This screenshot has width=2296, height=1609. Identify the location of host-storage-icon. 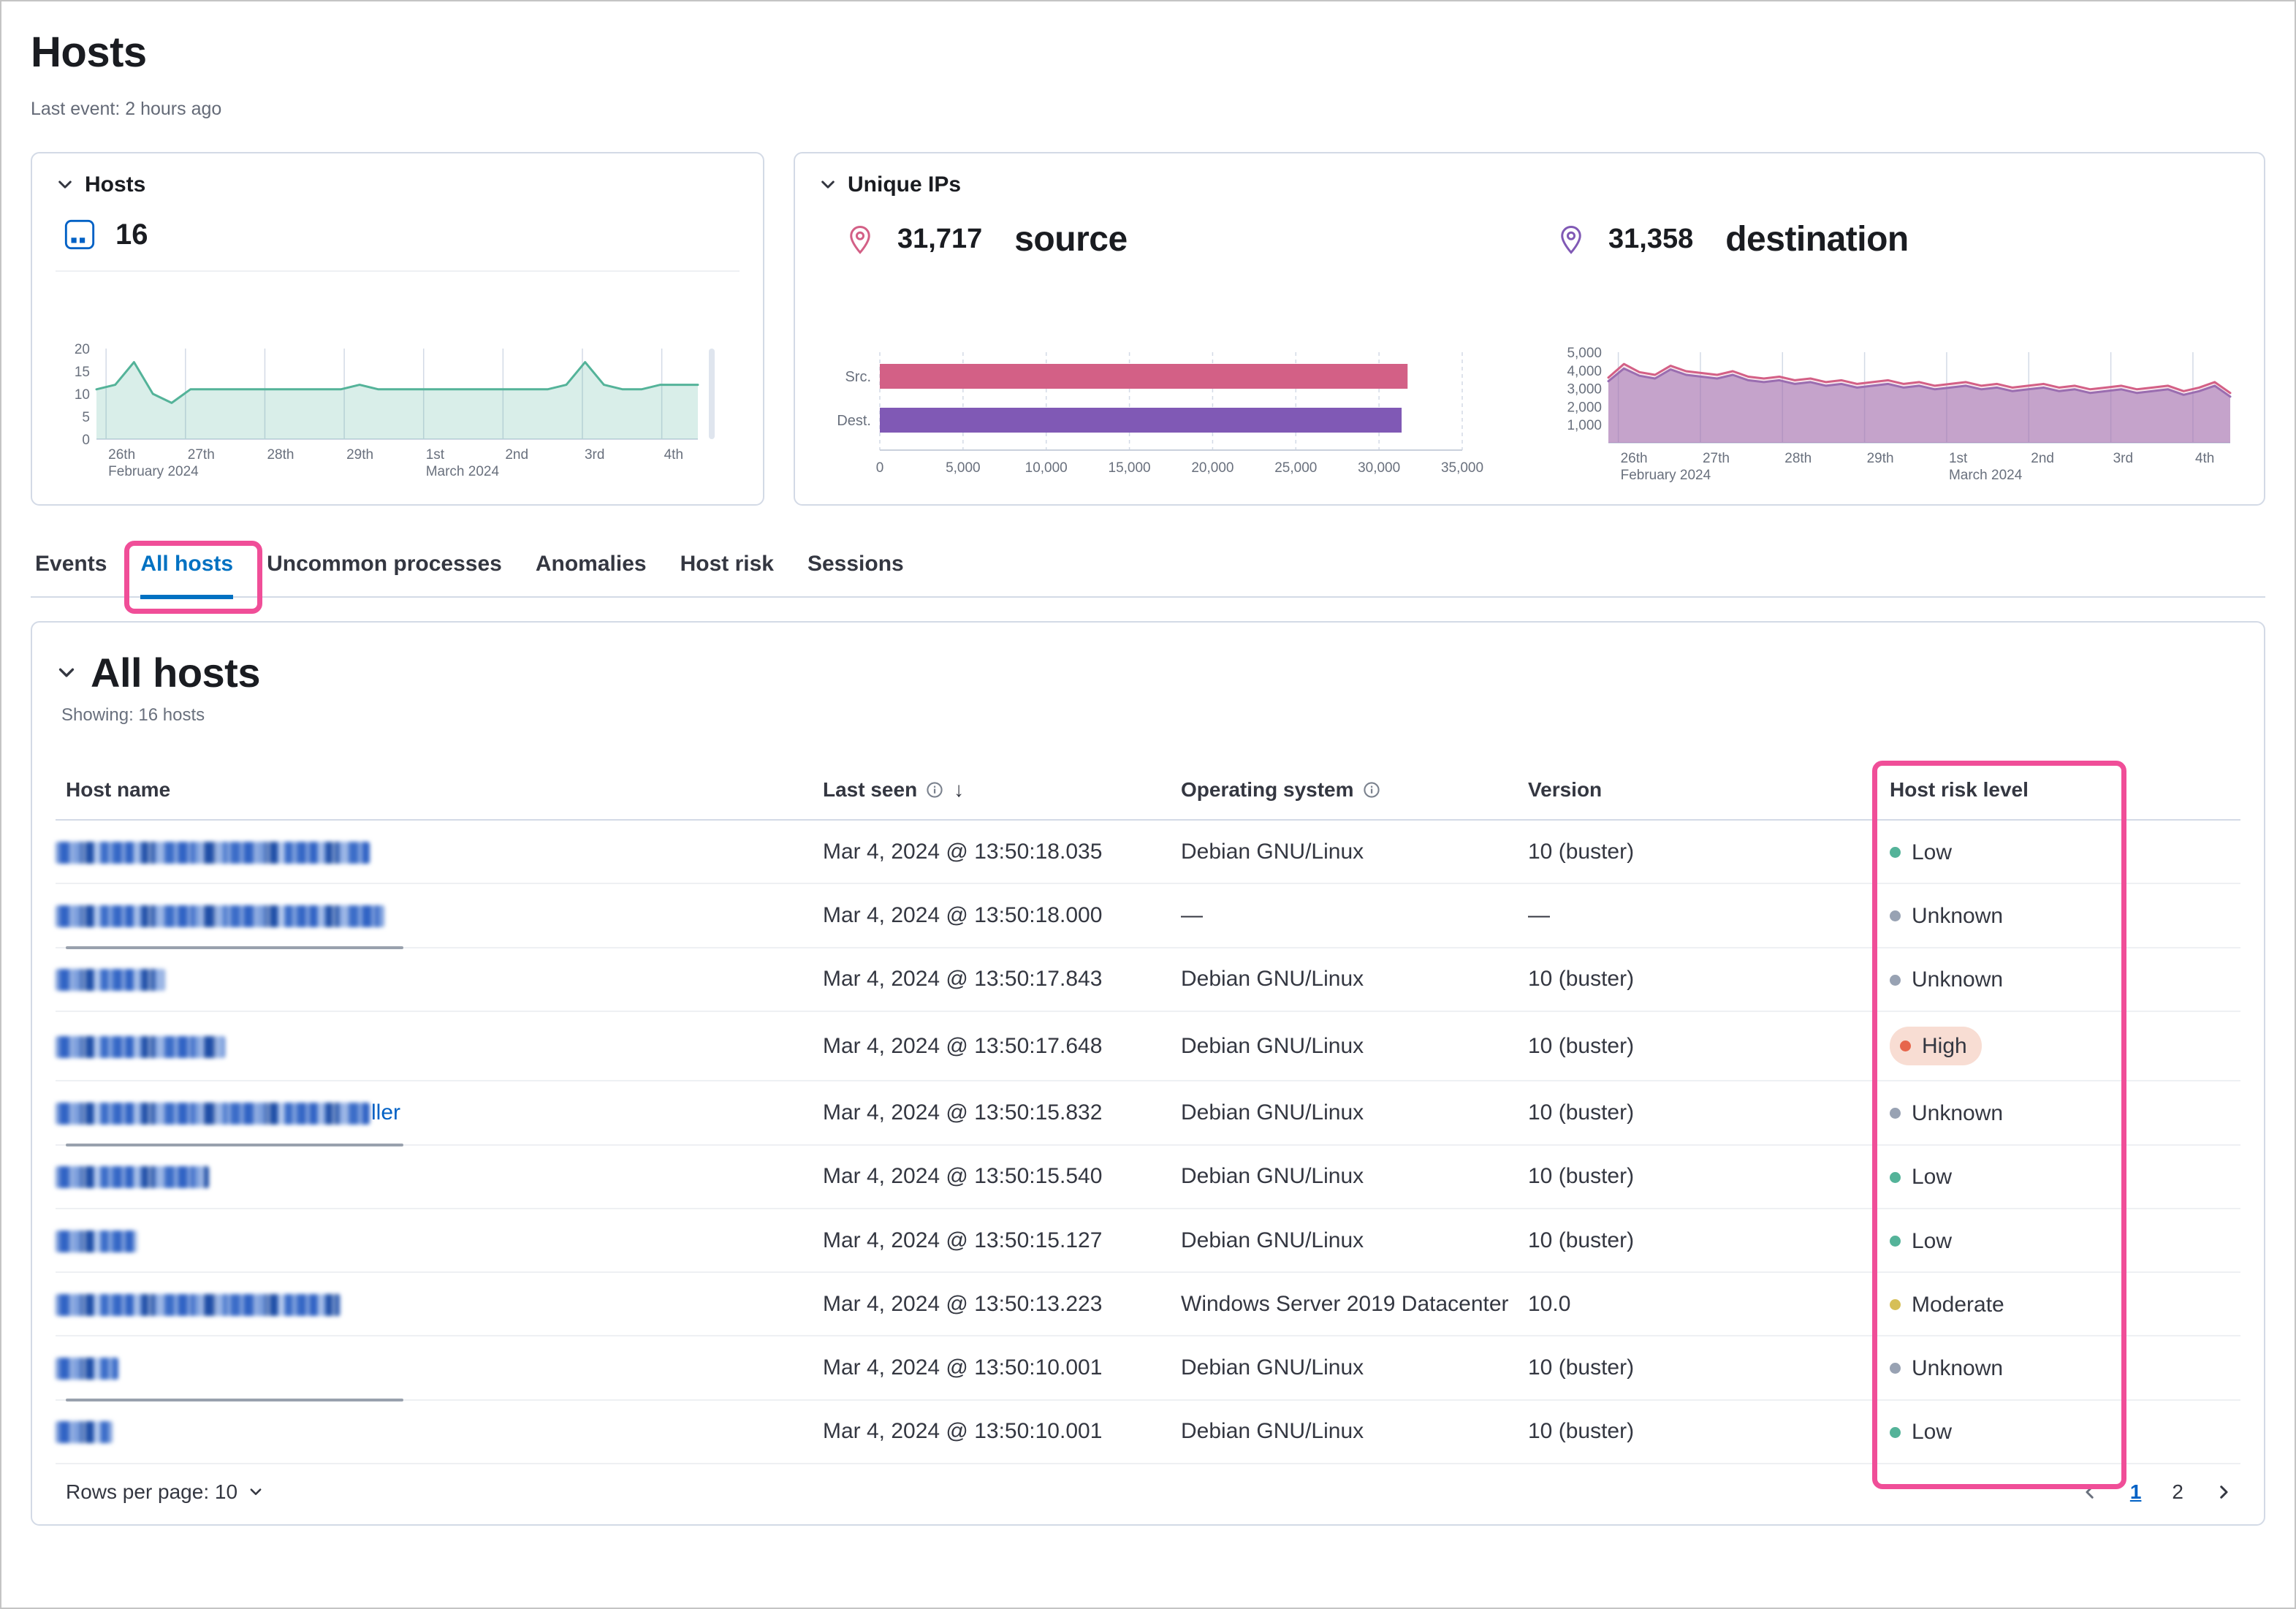
(79, 234).